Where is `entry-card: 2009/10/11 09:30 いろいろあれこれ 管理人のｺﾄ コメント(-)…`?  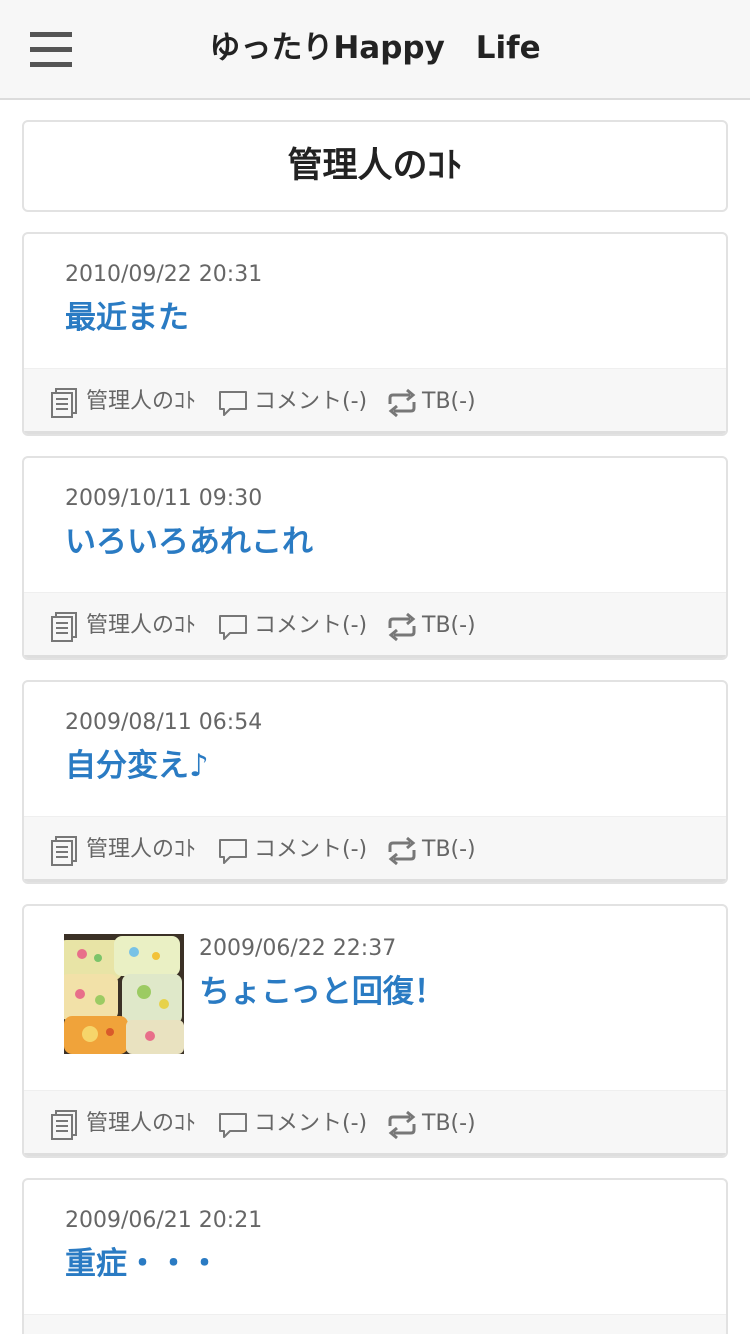
entry-card: 2009/10/11 09:30 いろいろあれこれ 管理人のｺﾄ コメント(-)… is located at coordinates (375, 558).